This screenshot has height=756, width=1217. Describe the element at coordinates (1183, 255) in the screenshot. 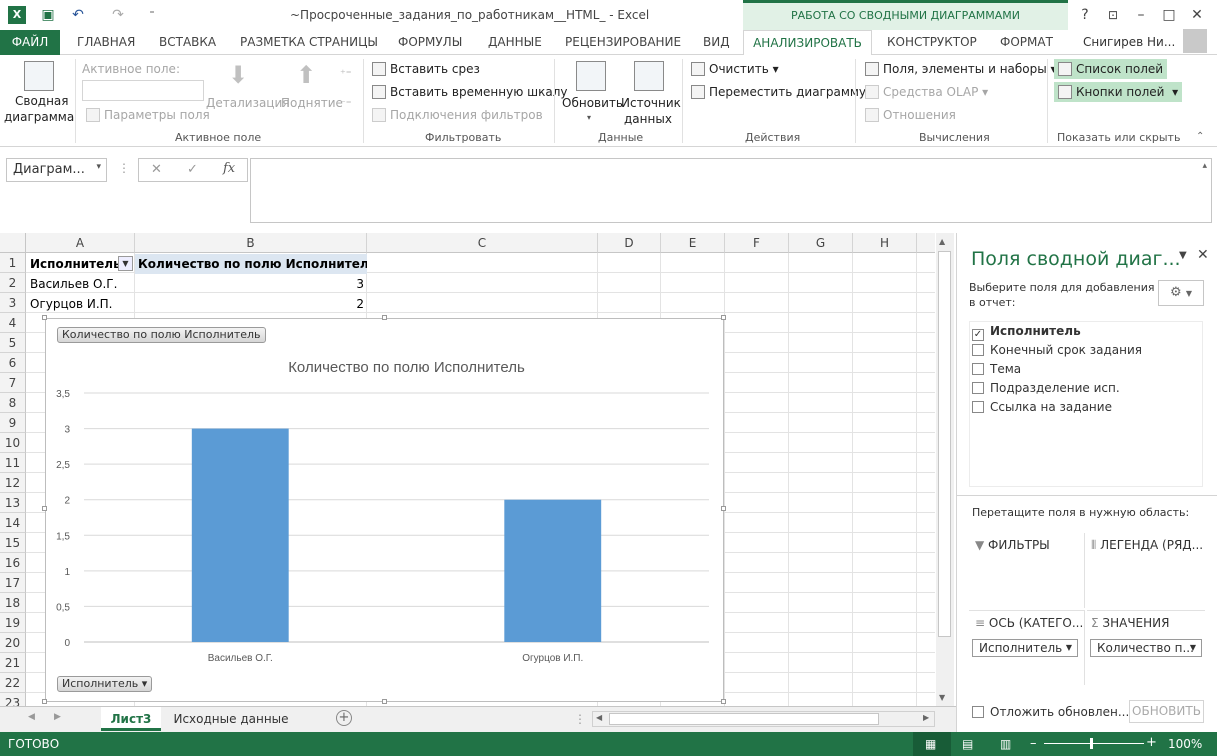

I see `pane-options-icon: ▼` at that location.